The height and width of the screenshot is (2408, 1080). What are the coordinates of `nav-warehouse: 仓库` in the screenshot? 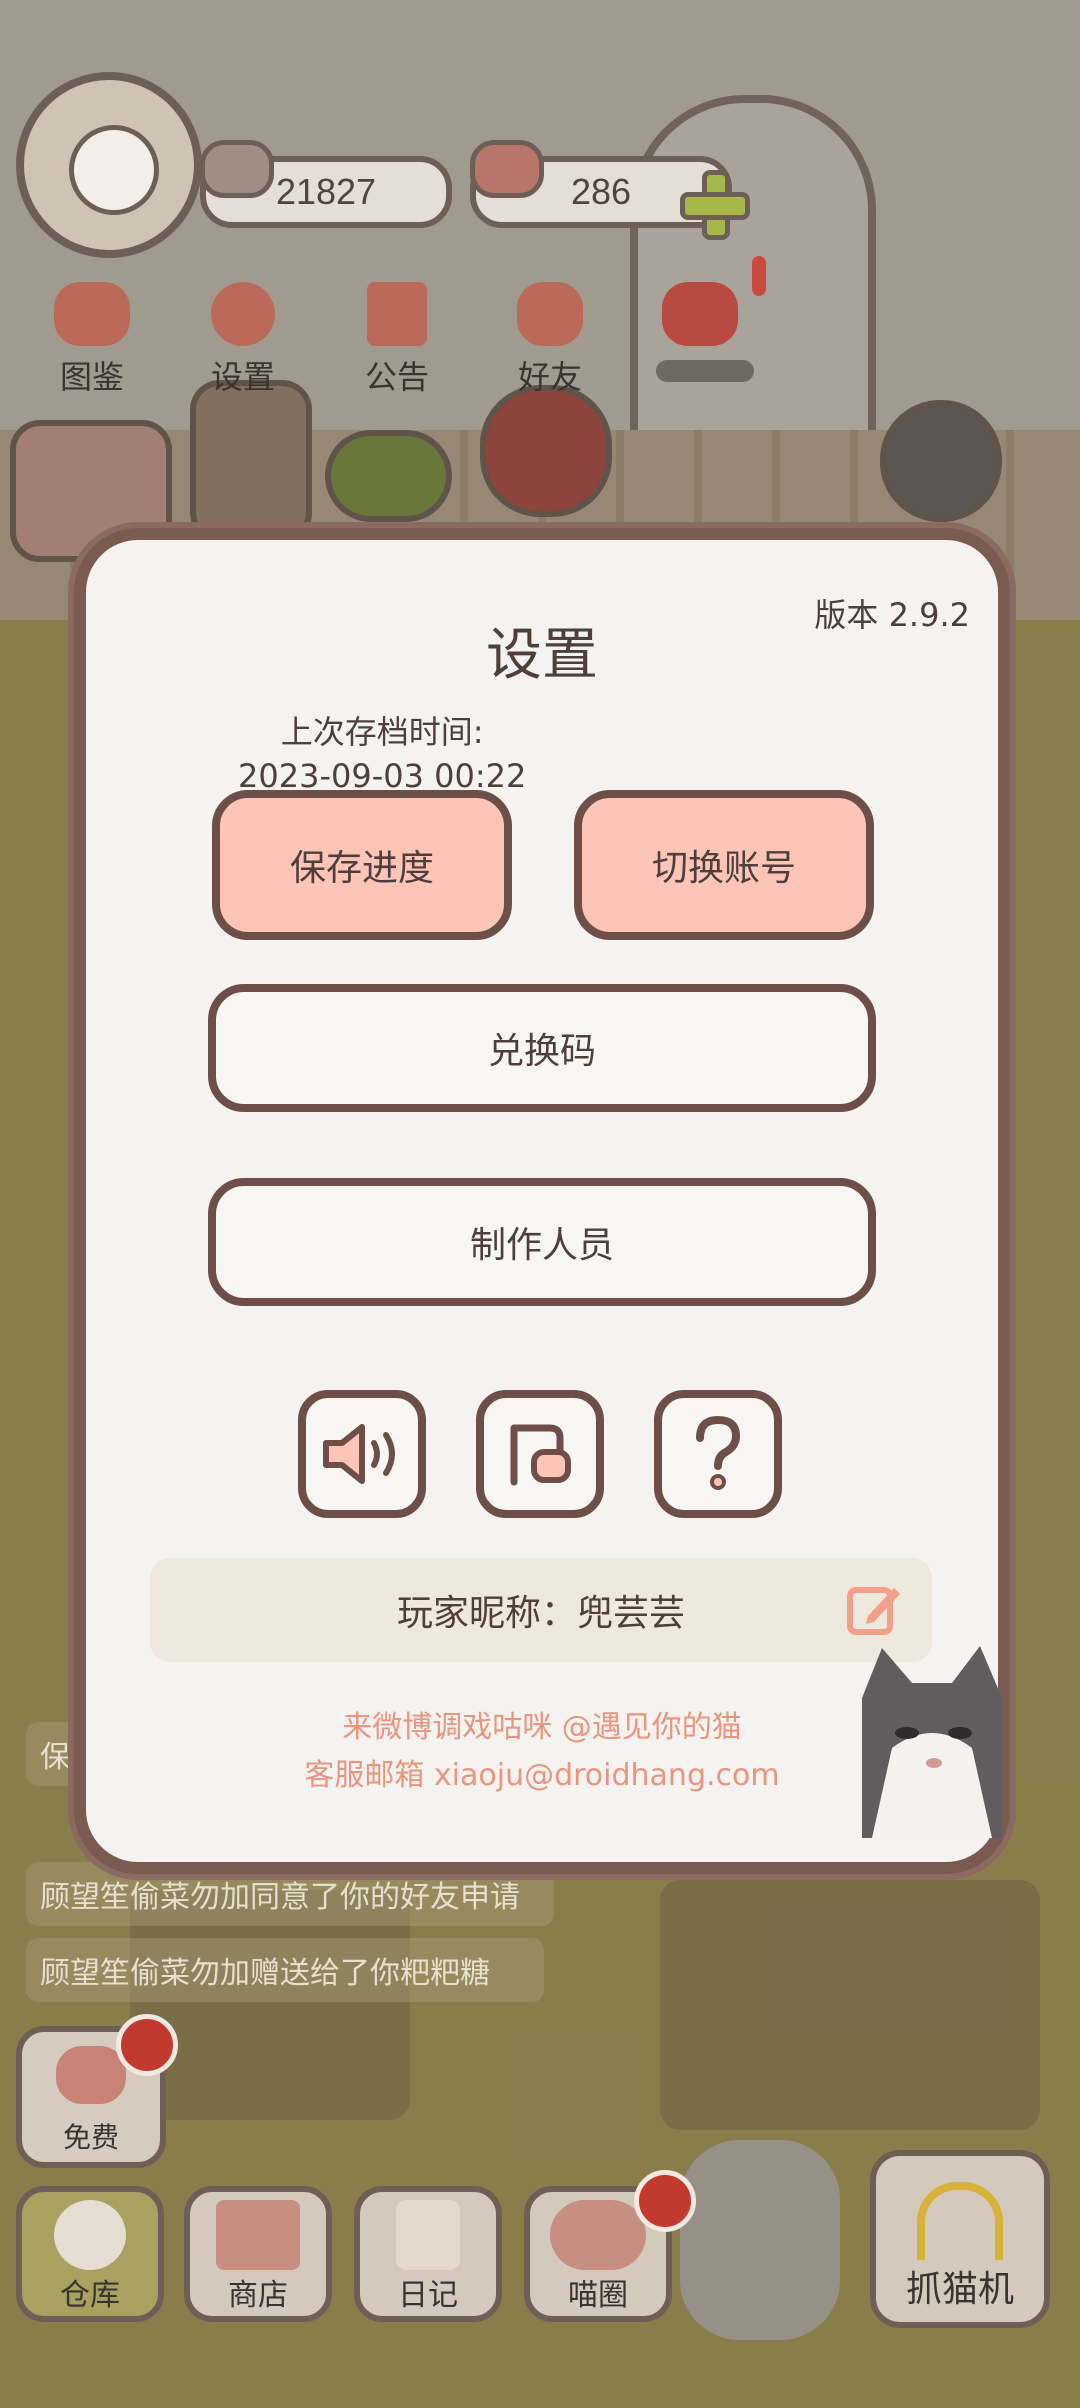 It's located at (90, 2254).